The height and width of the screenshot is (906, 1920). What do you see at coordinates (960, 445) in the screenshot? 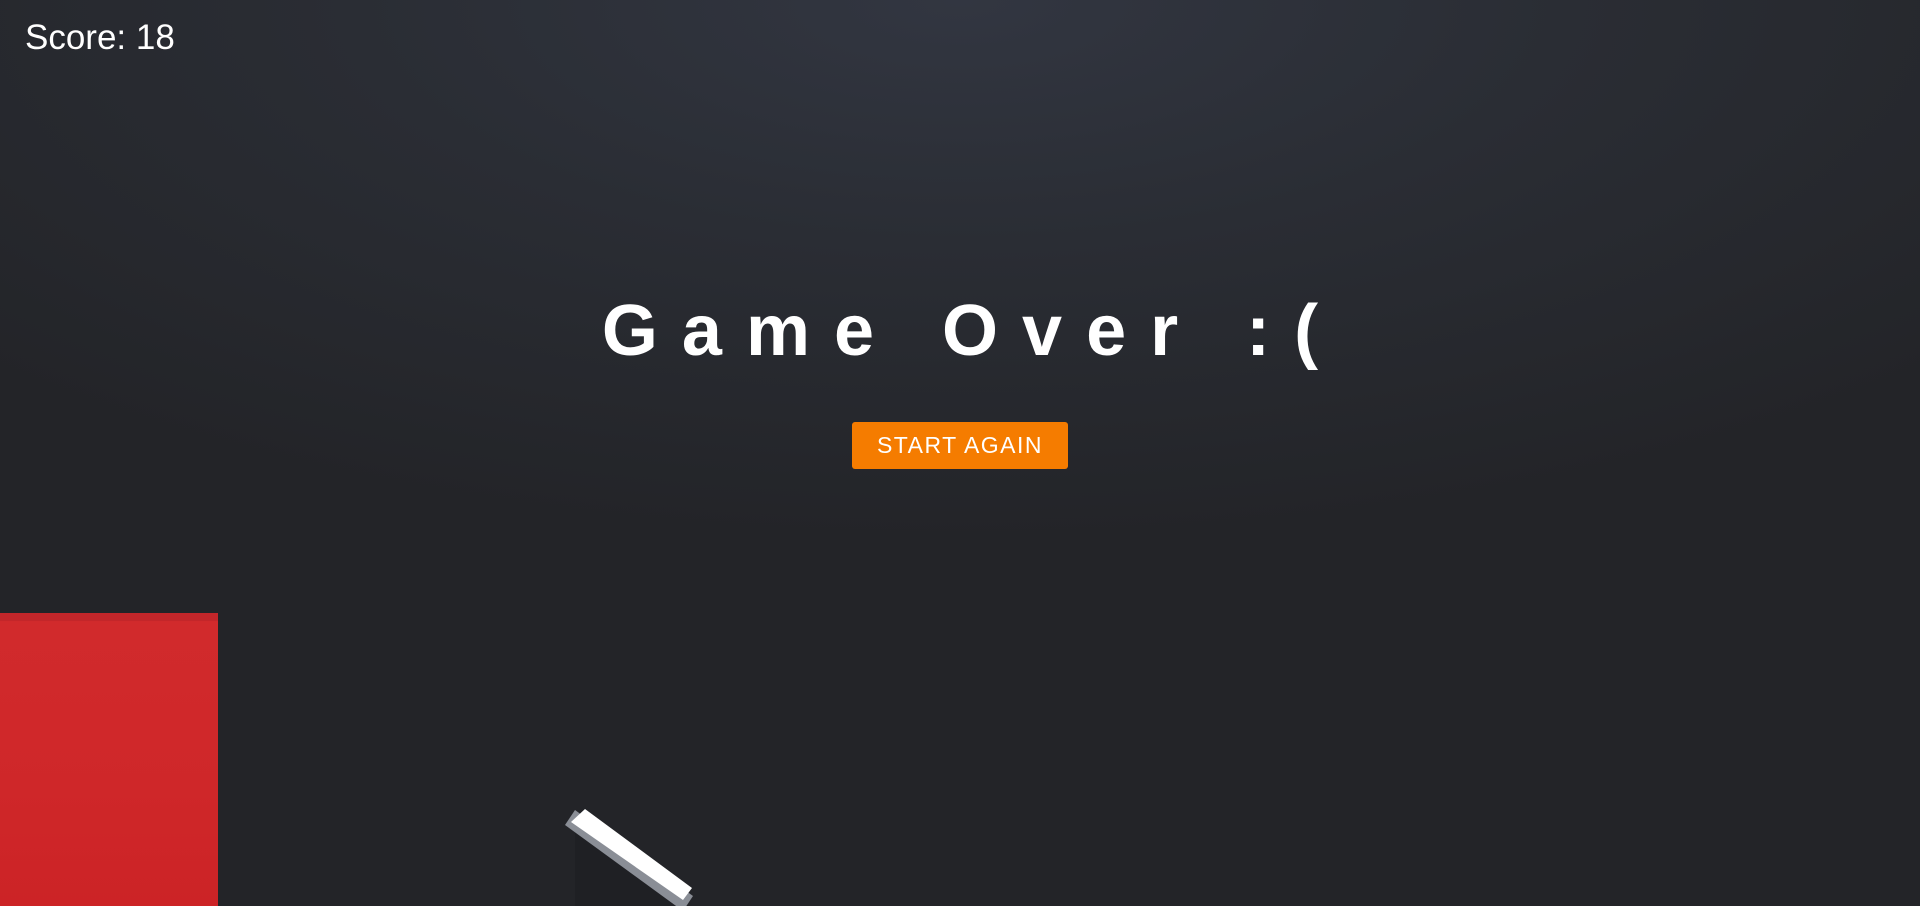
I see `start-again-button: START AGAIN` at bounding box center [960, 445].